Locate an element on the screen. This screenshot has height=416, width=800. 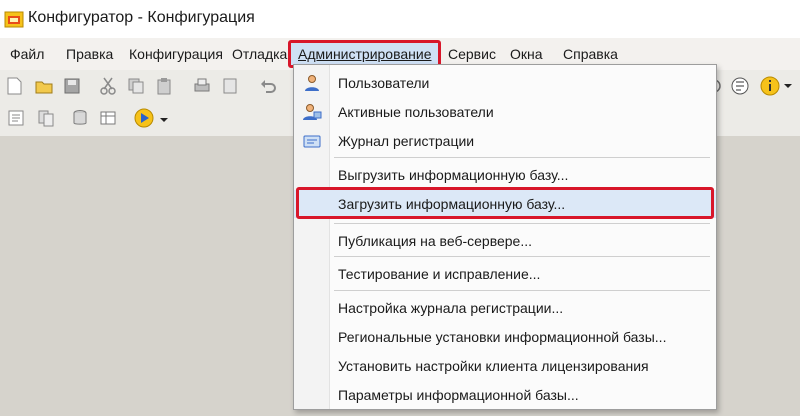
menu-configuration: Конфигурация is located at coordinates (176, 54).